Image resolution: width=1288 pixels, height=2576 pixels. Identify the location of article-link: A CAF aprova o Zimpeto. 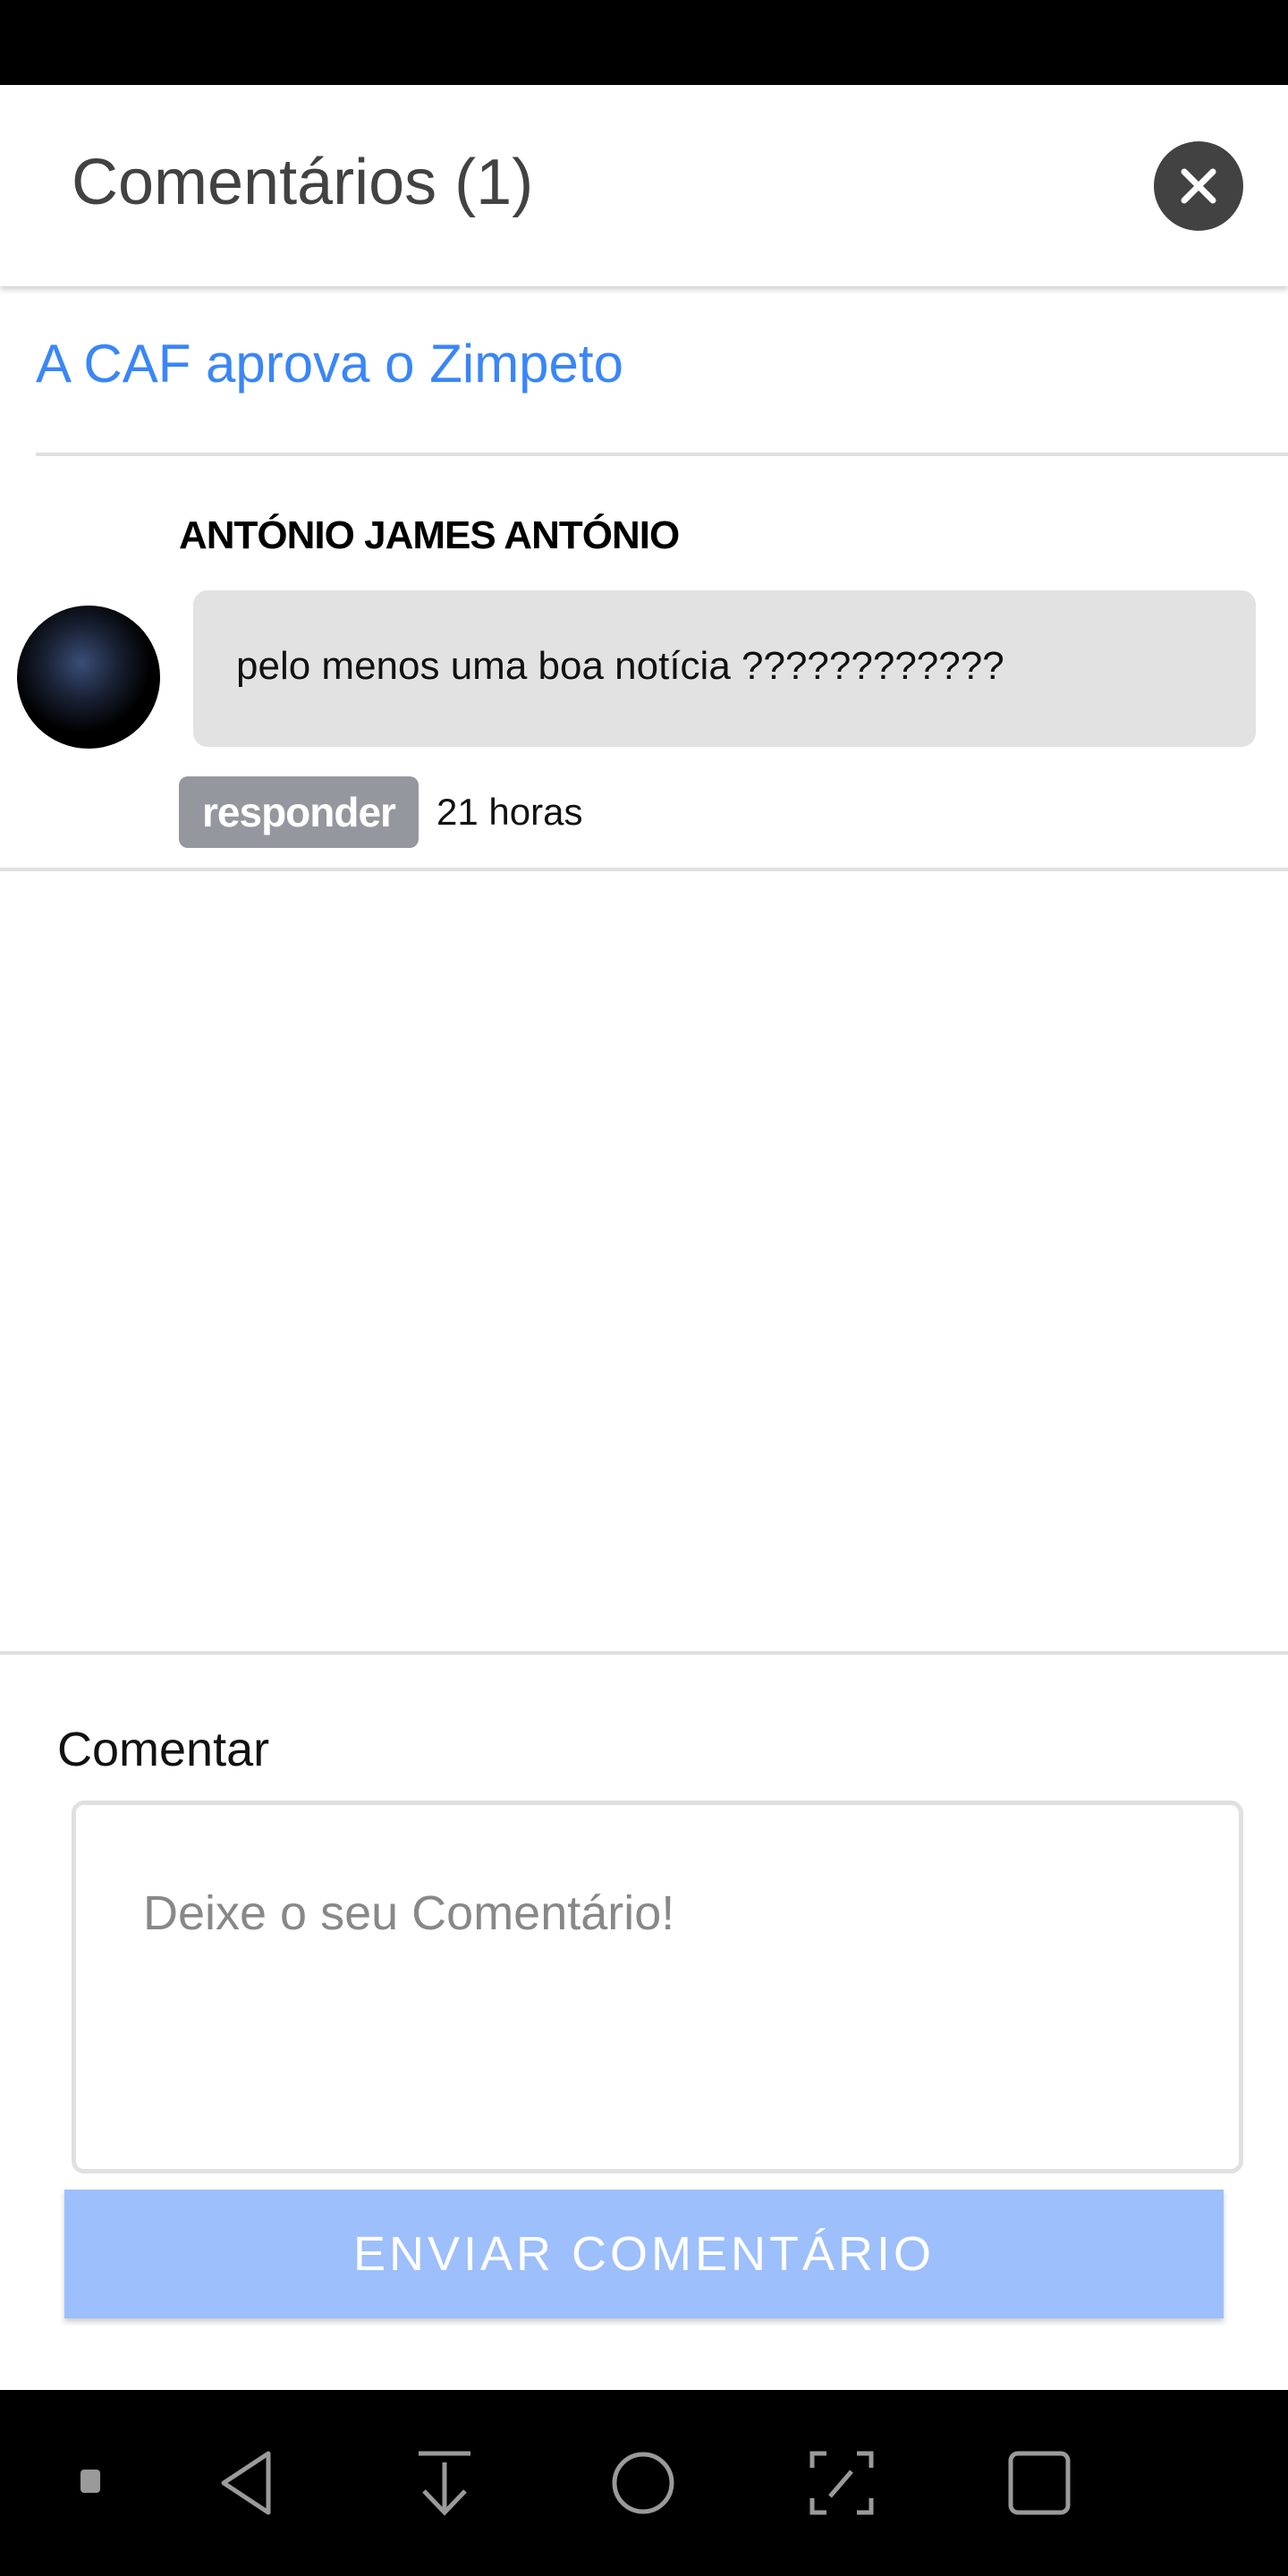
(329, 363).